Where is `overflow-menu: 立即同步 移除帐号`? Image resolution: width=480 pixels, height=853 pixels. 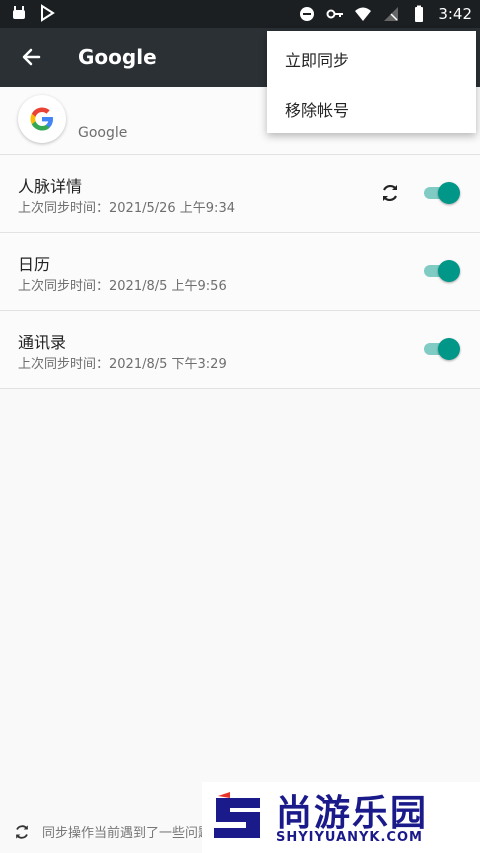 overflow-menu: 立即同步 移除帐号 is located at coordinates (371, 82).